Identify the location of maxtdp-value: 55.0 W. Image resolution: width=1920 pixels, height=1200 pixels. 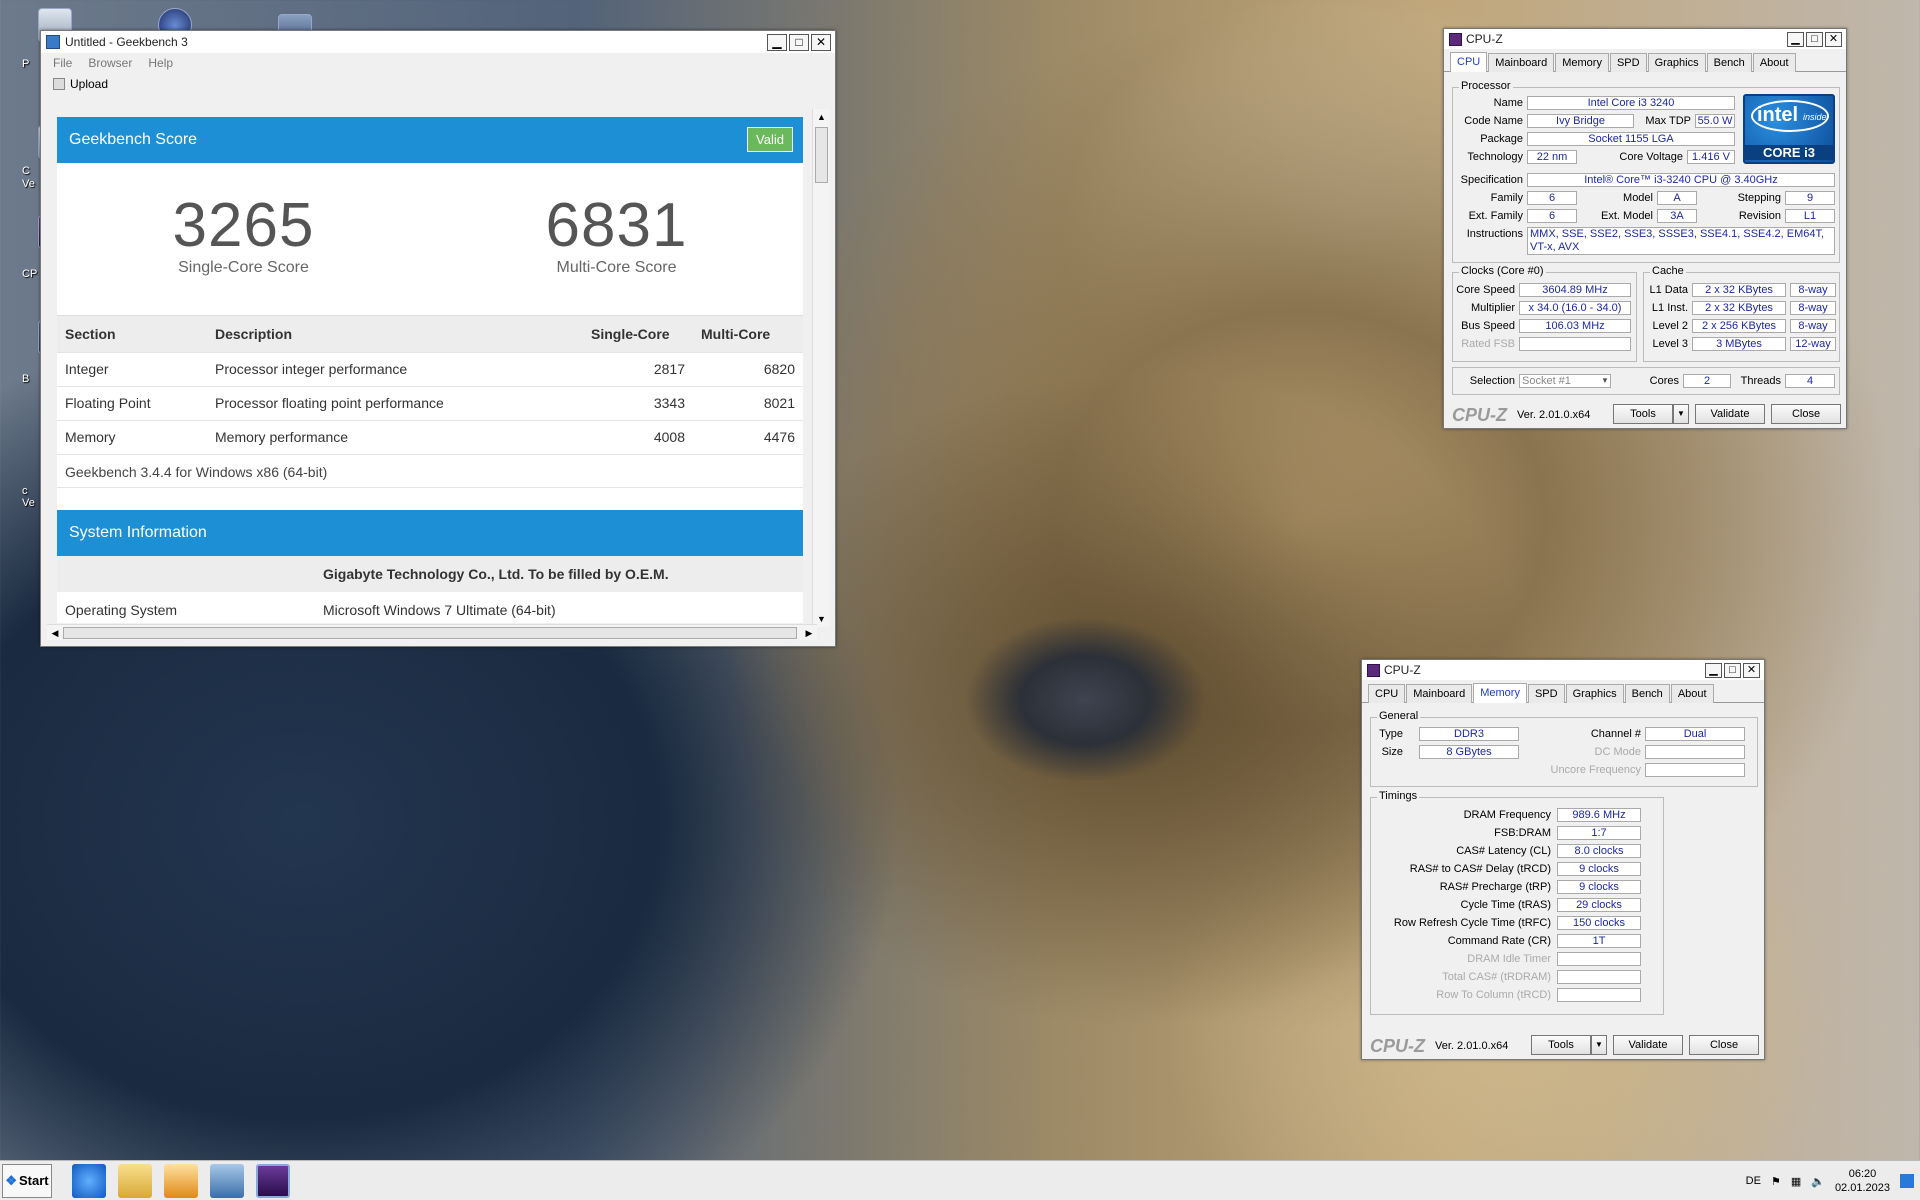
(1715, 121).